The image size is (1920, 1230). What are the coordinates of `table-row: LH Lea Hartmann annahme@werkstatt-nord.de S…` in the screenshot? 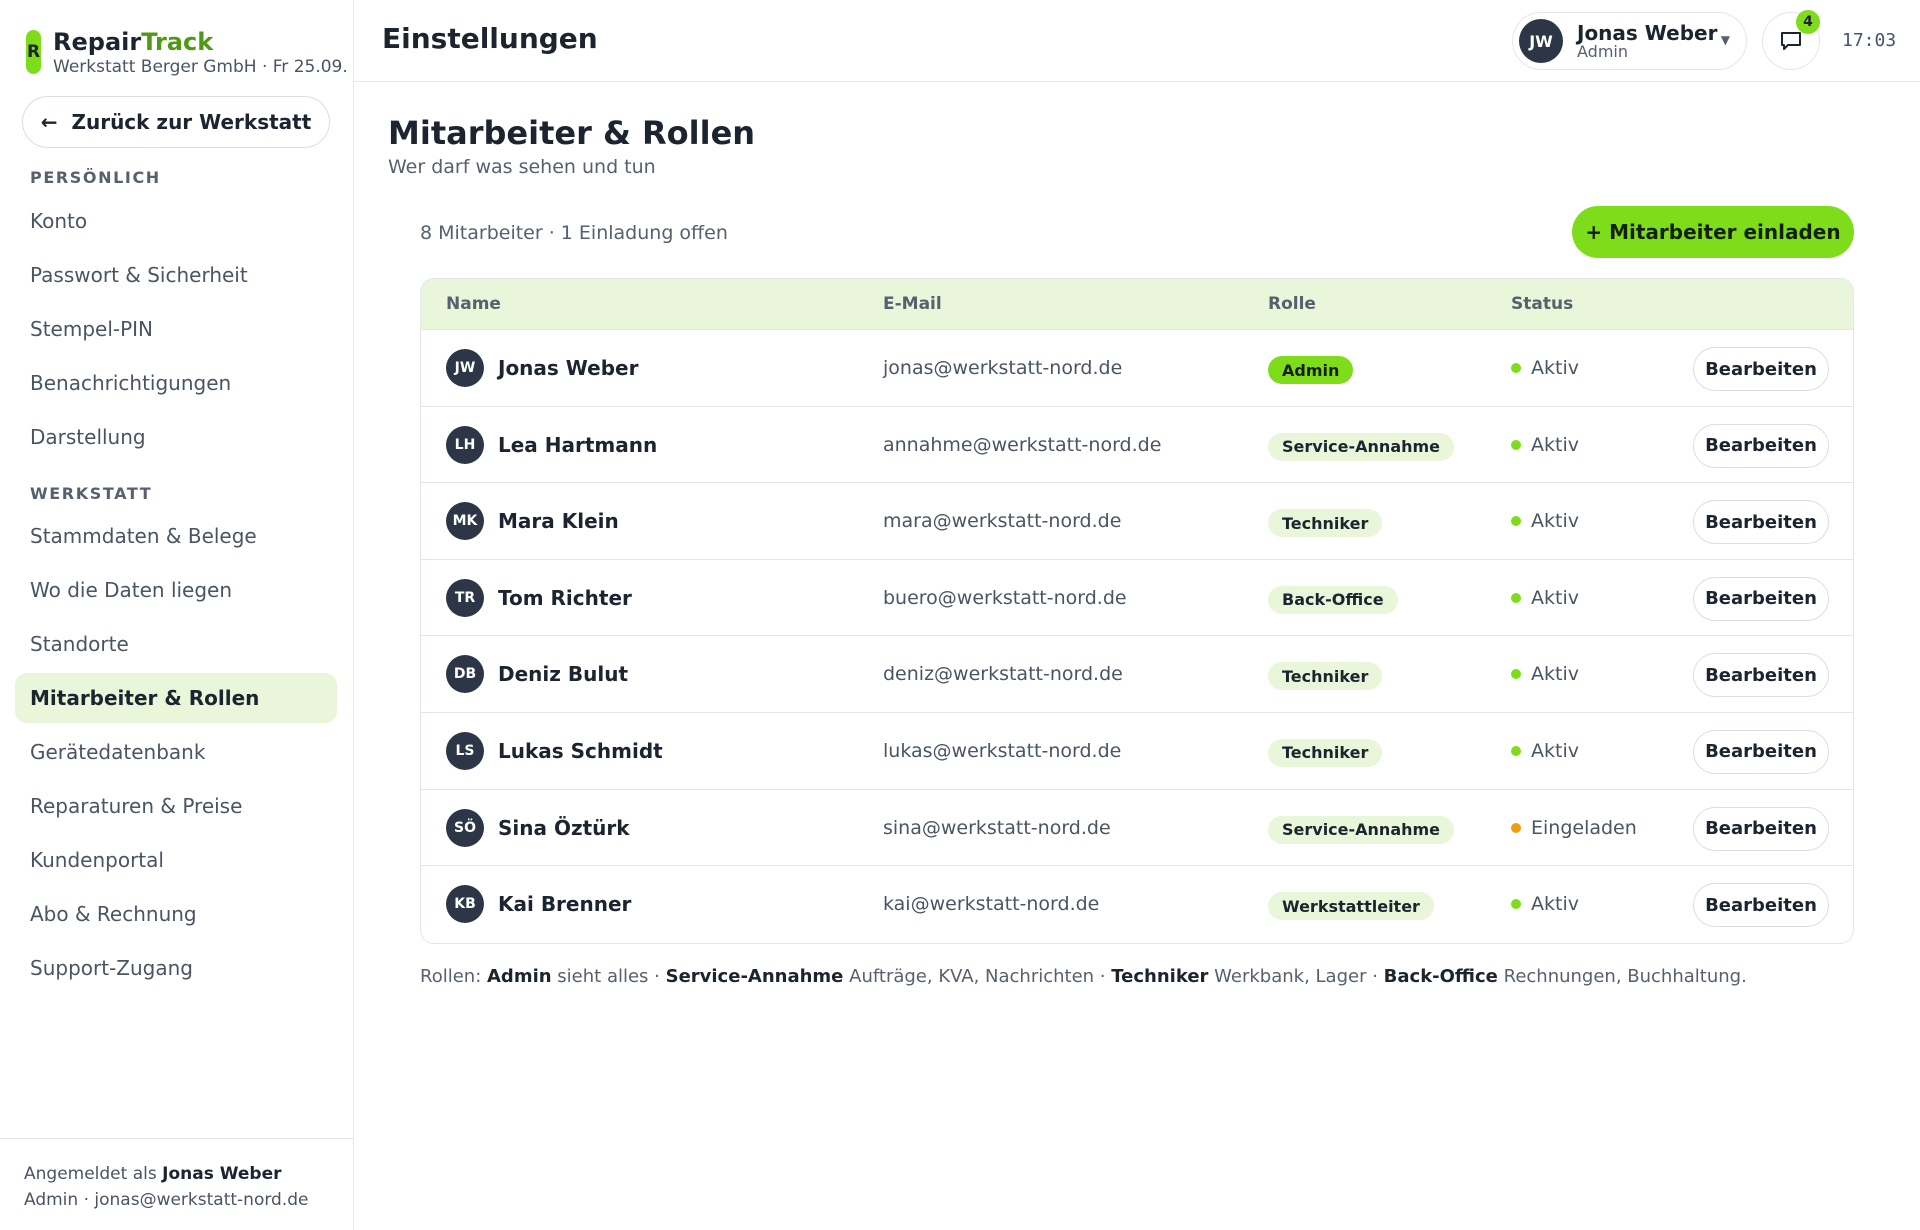 It's located at (1137, 445).